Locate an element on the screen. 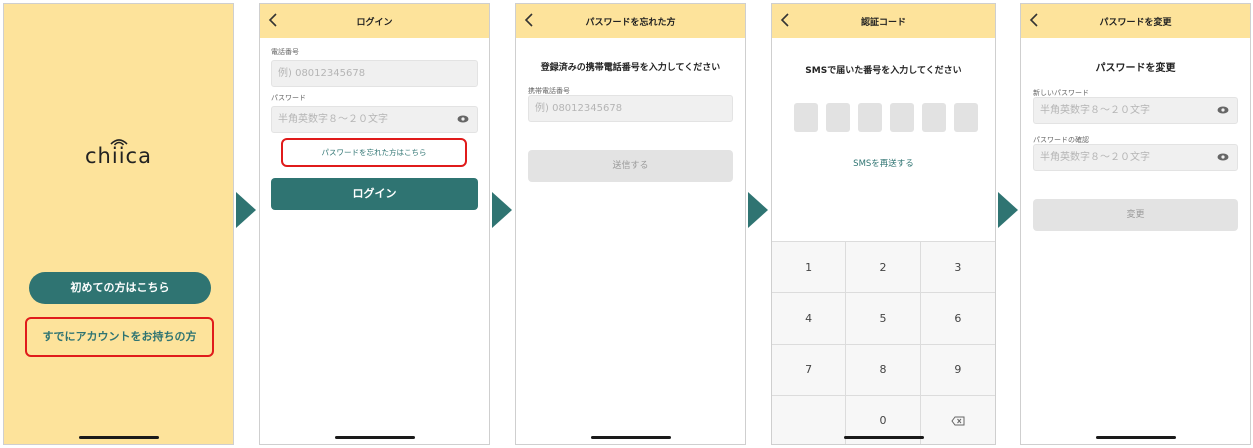 This screenshot has height=448, width=1253. page-title: パスワードを変更 is located at coordinates (1135, 22).